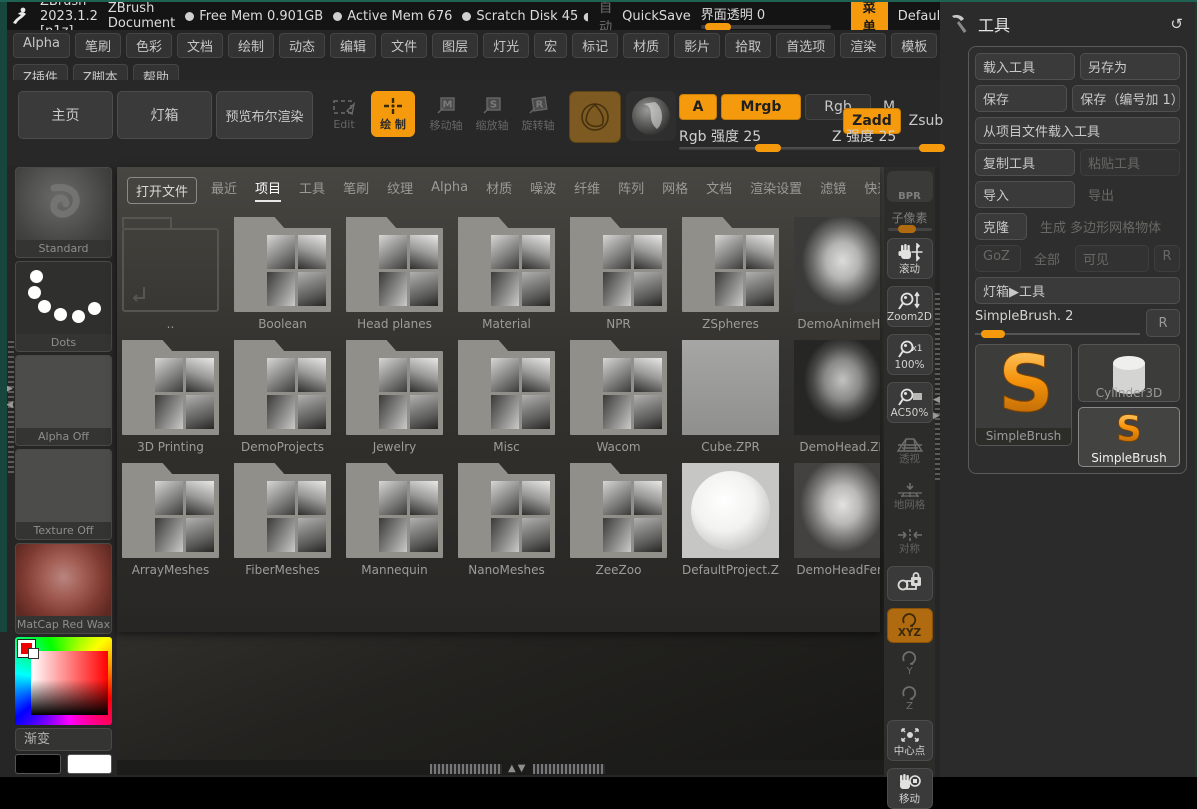 Image resolution: width=1197 pixels, height=809 pixels. I want to click on lightbox-item: DemoAnimeHe, so click(837, 274).